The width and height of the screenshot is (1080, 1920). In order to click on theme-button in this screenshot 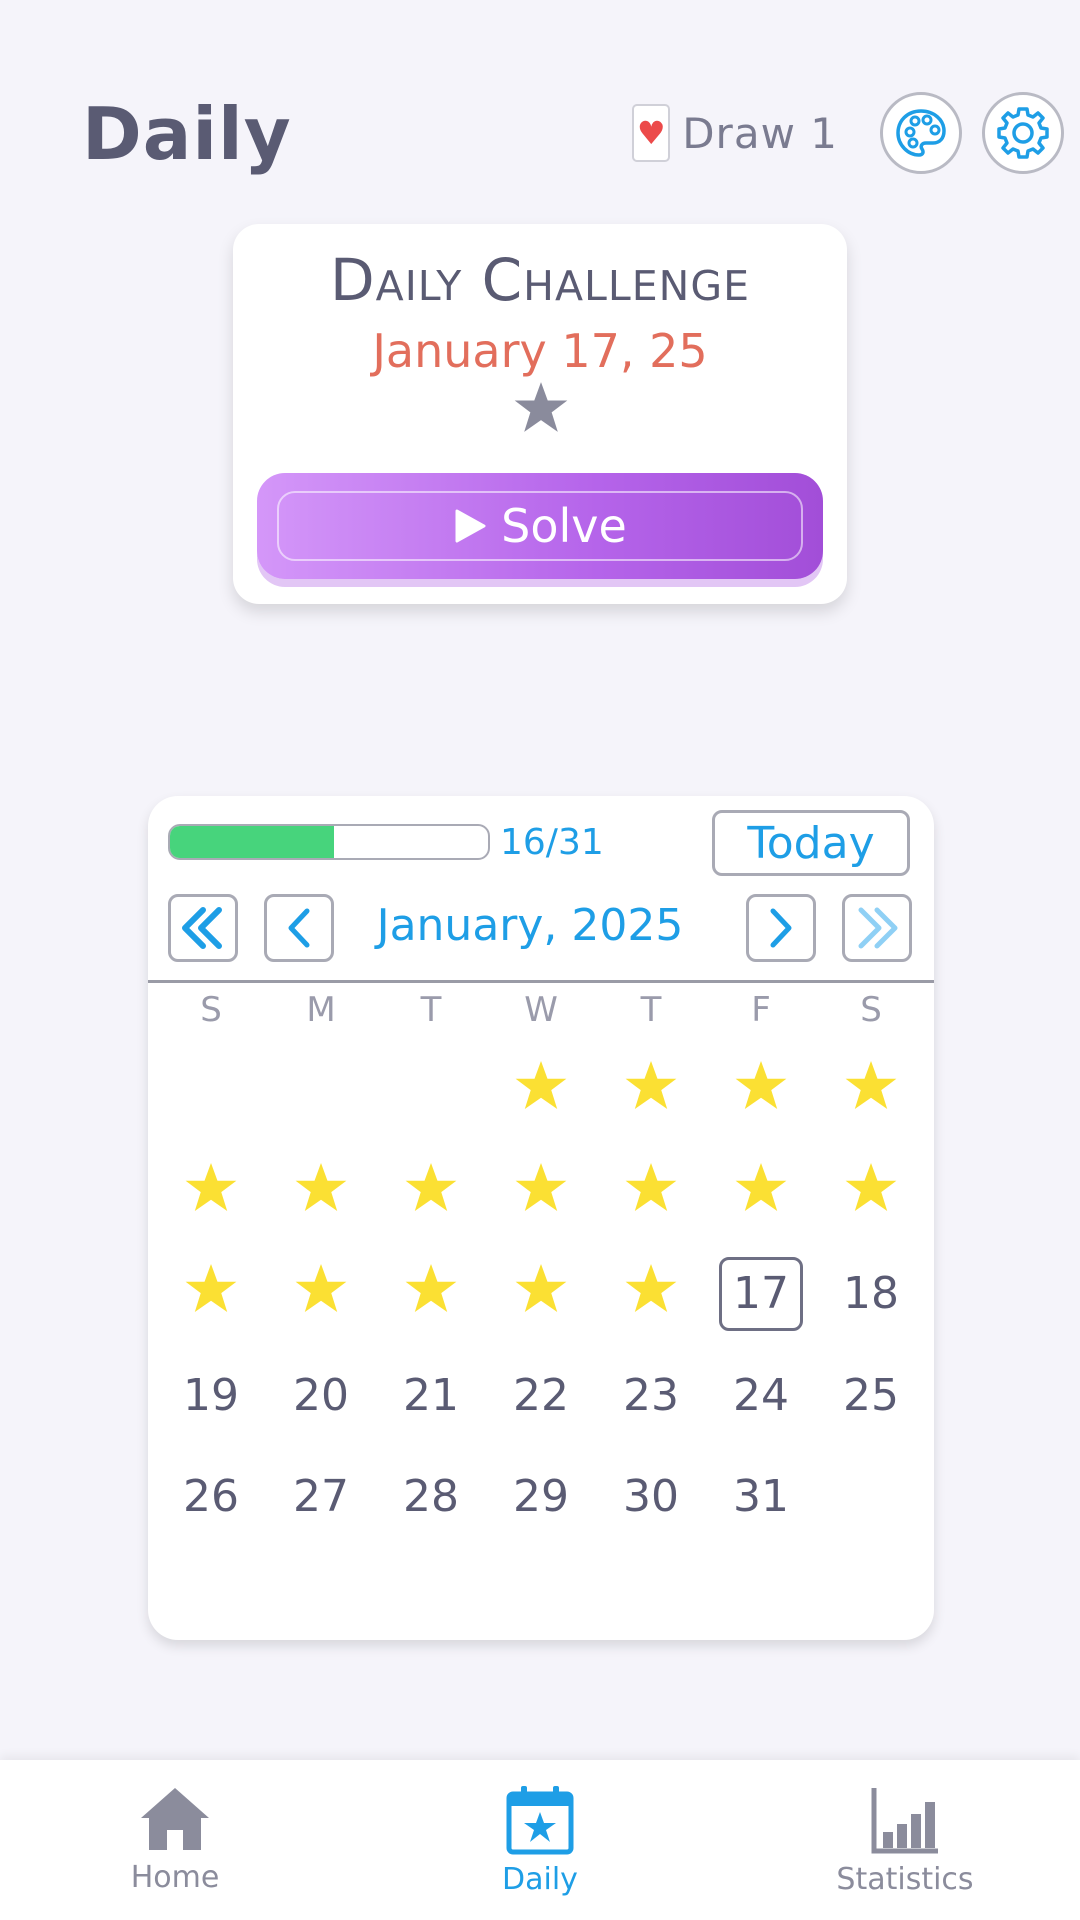, I will do `click(921, 133)`.